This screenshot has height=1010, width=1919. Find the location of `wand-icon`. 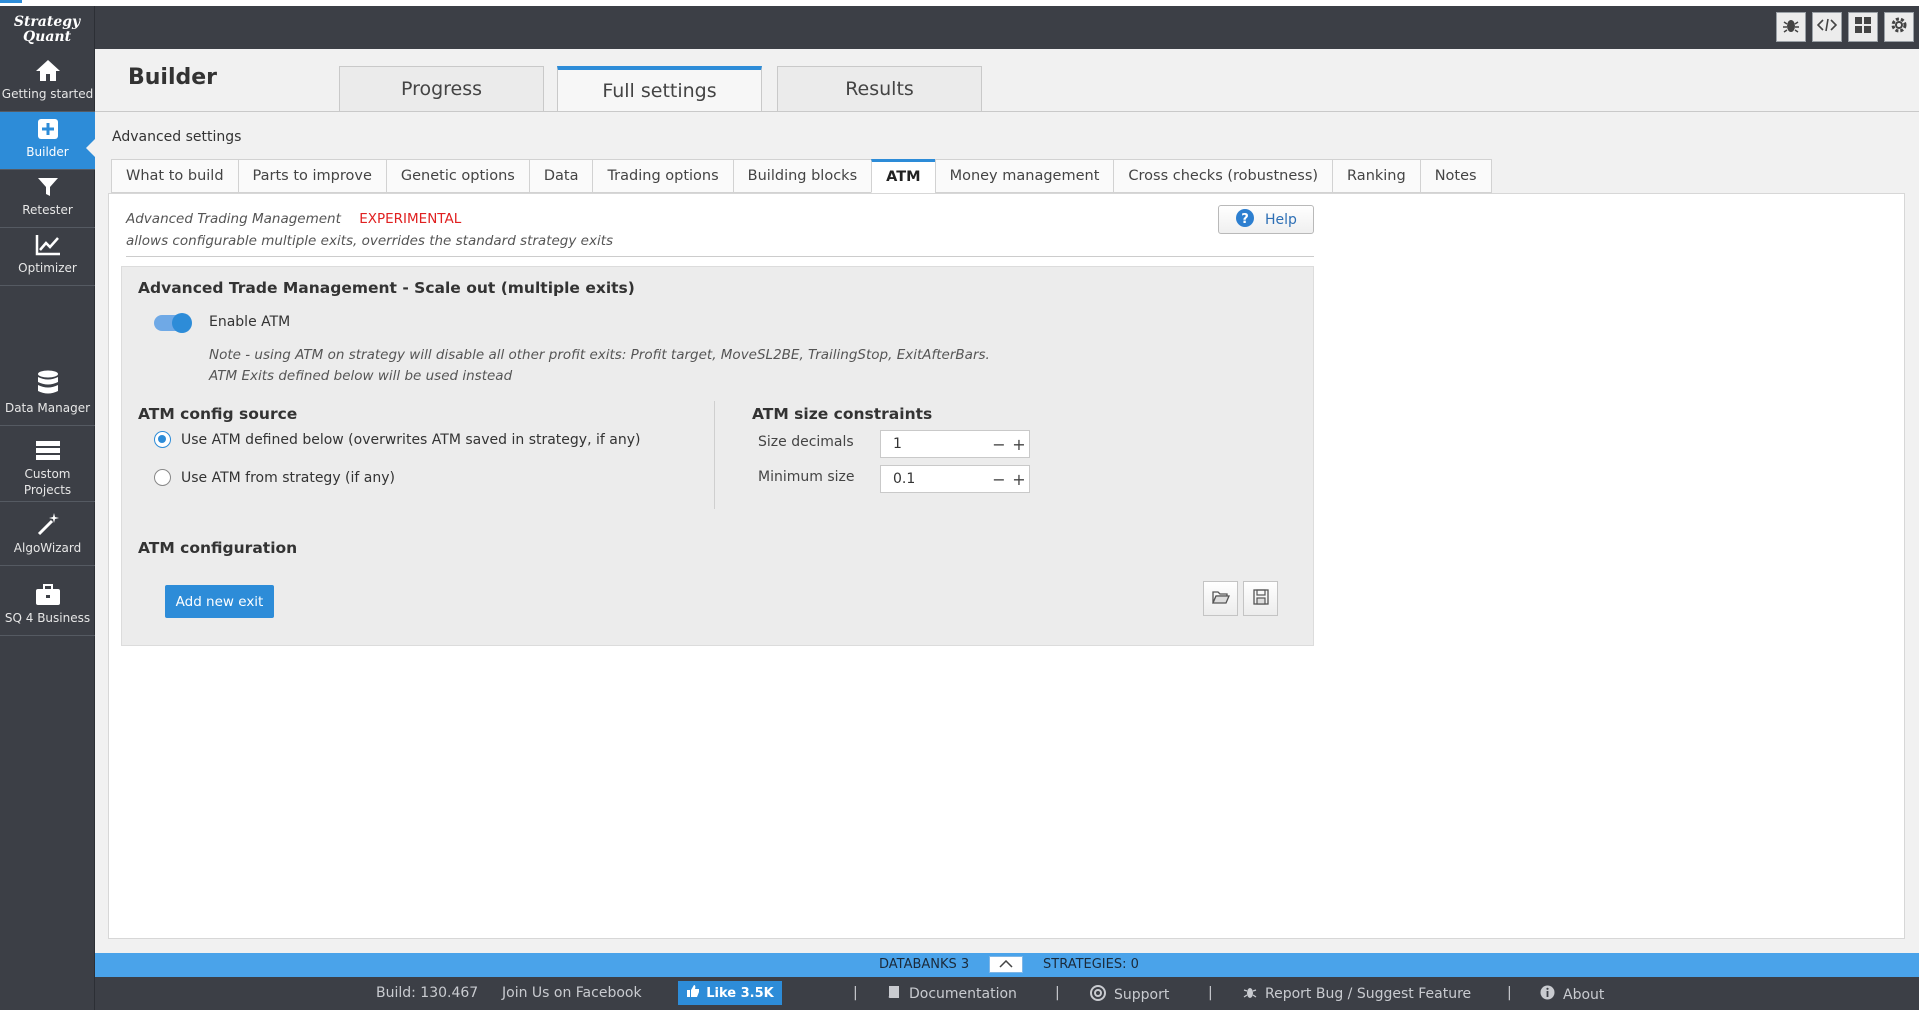

wand-icon is located at coordinates (48, 519).